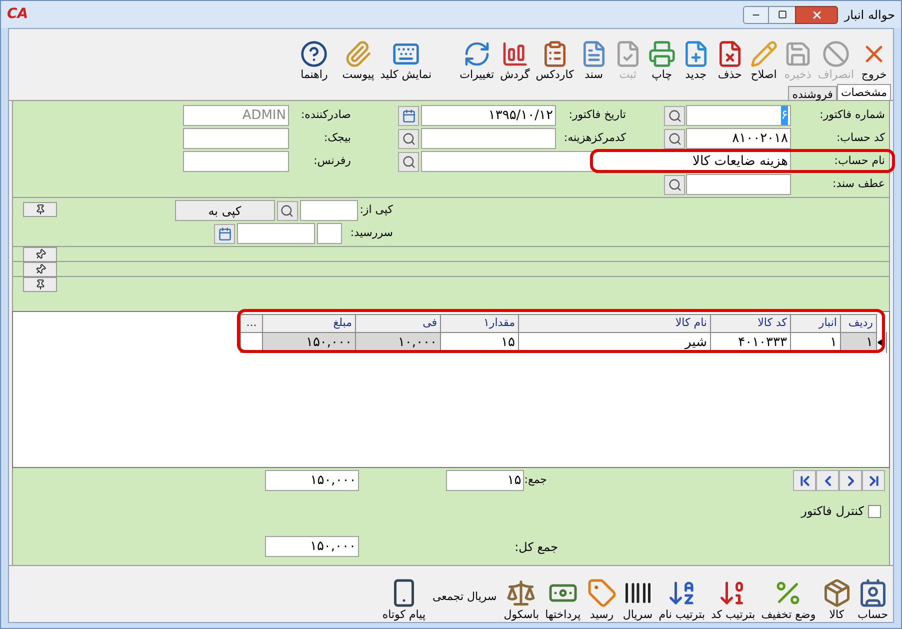 This screenshot has width=902, height=629. I want to click on field-label: رفرنس:, so click(331, 161).